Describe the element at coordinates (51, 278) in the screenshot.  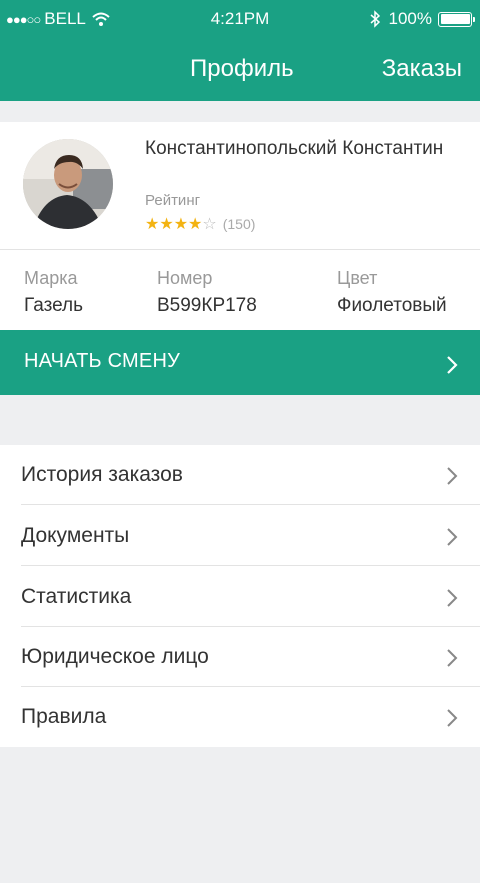
I see `car-brand-label: Марка` at that location.